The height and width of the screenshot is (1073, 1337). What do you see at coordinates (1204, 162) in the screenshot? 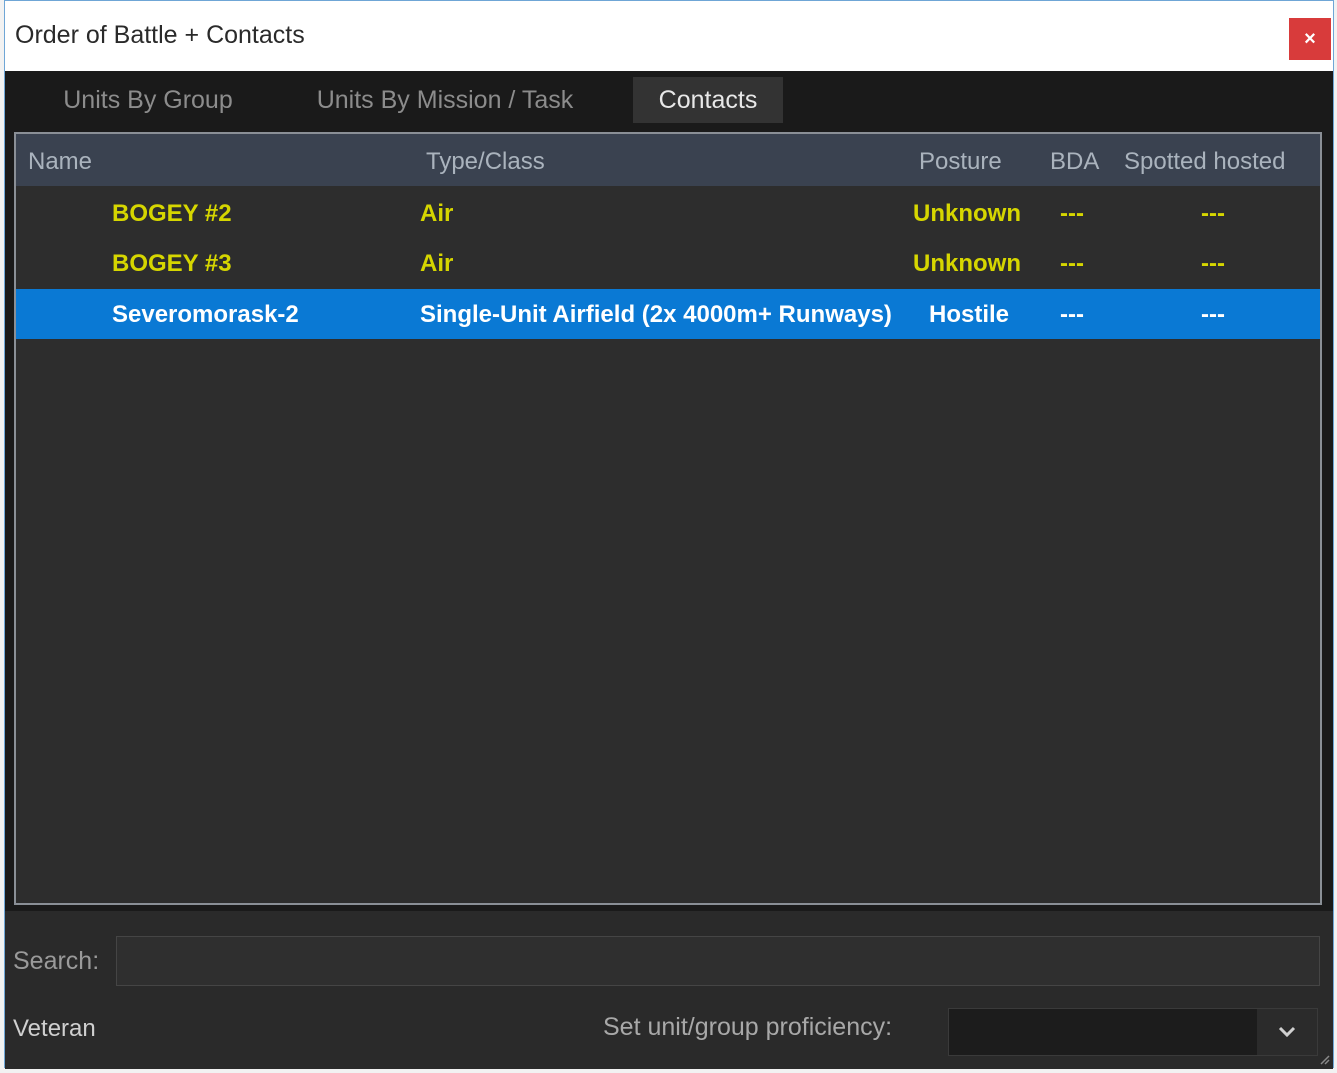
I see `column-header-spotted-hosted: Spotted hosted` at bounding box center [1204, 162].